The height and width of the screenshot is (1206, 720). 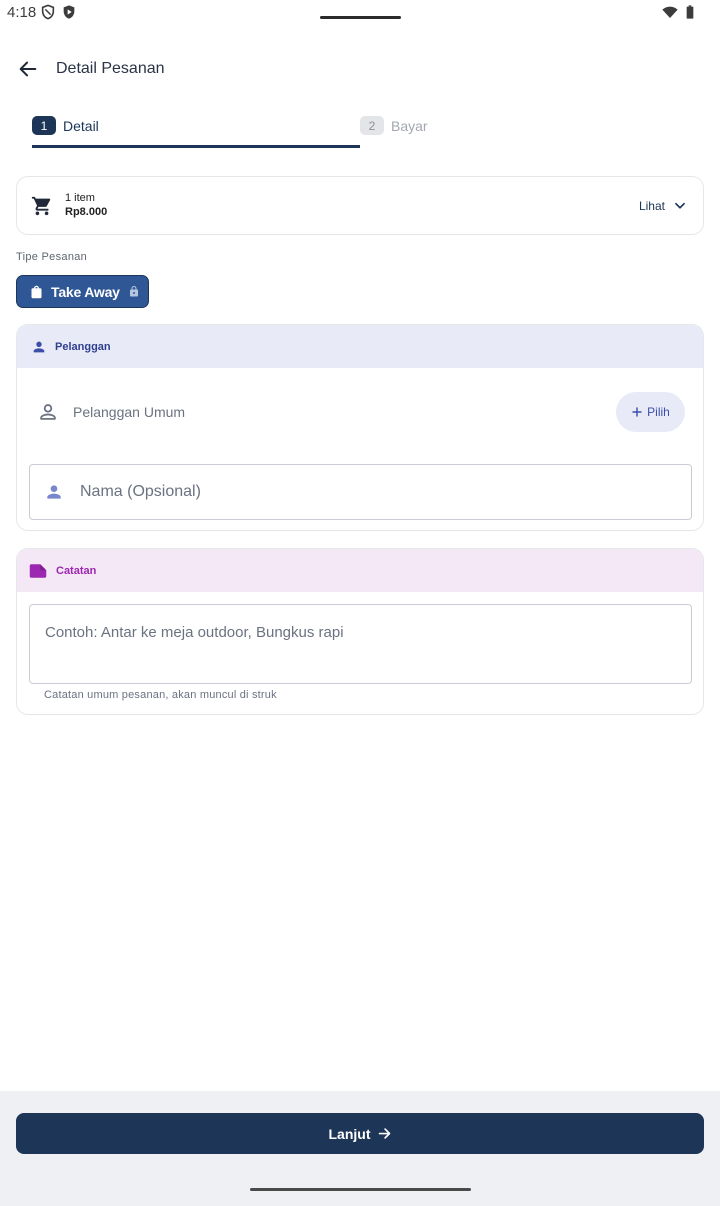 What do you see at coordinates (670, 12) in the screenshot?
I see `wifi-icon` at bounding box center [670, 12].